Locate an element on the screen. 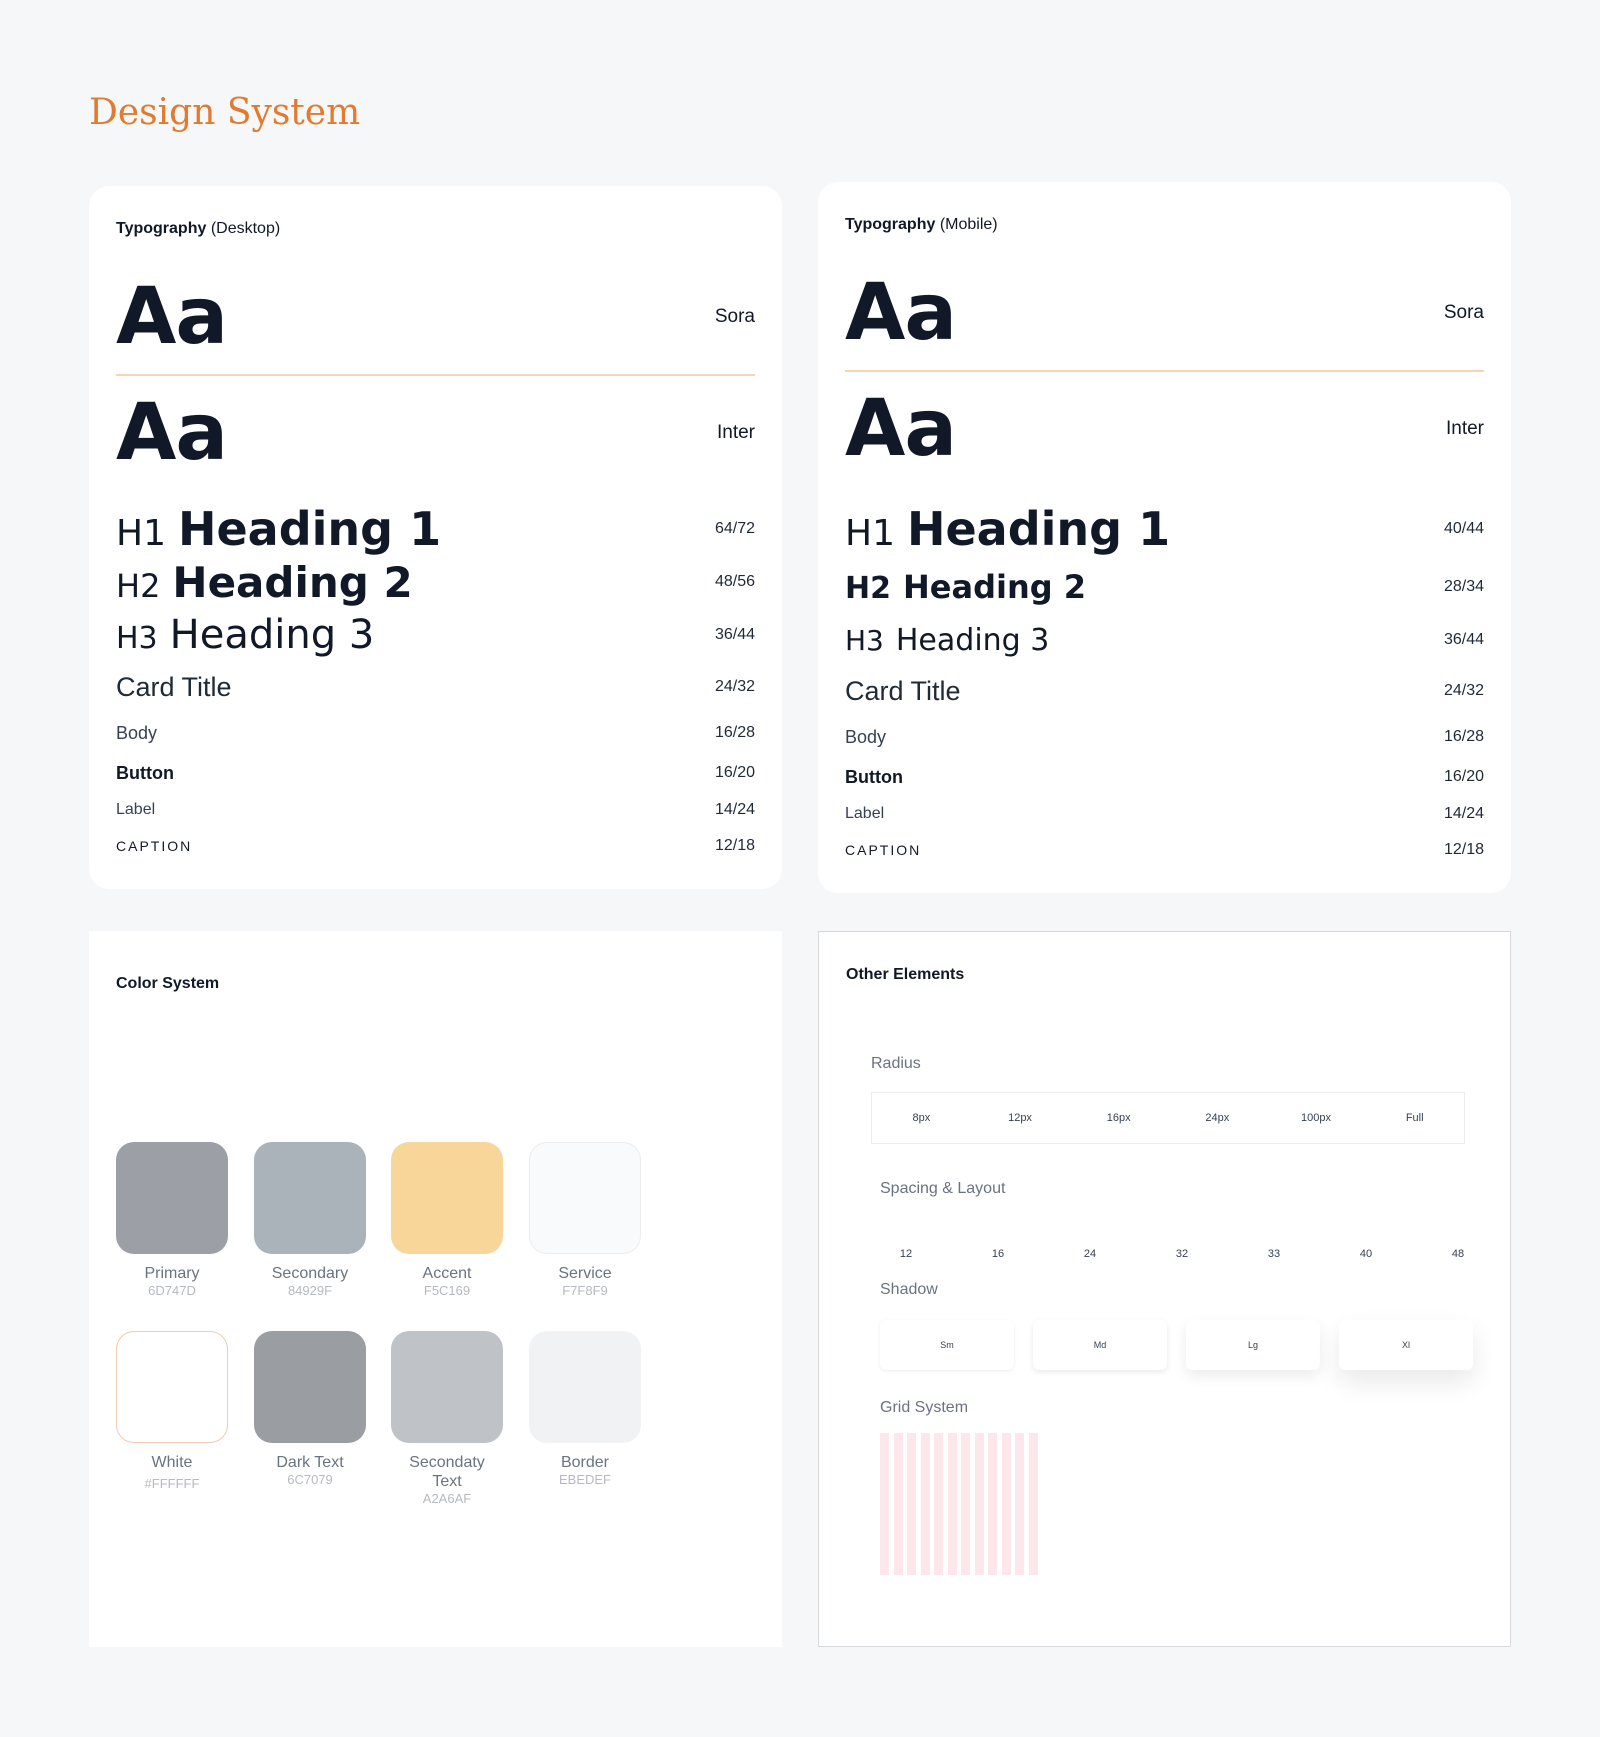 The width and height of the screenshot is (1600, 1737). swatch-hex: 6C7079 is located at coordinates (310, 1479).